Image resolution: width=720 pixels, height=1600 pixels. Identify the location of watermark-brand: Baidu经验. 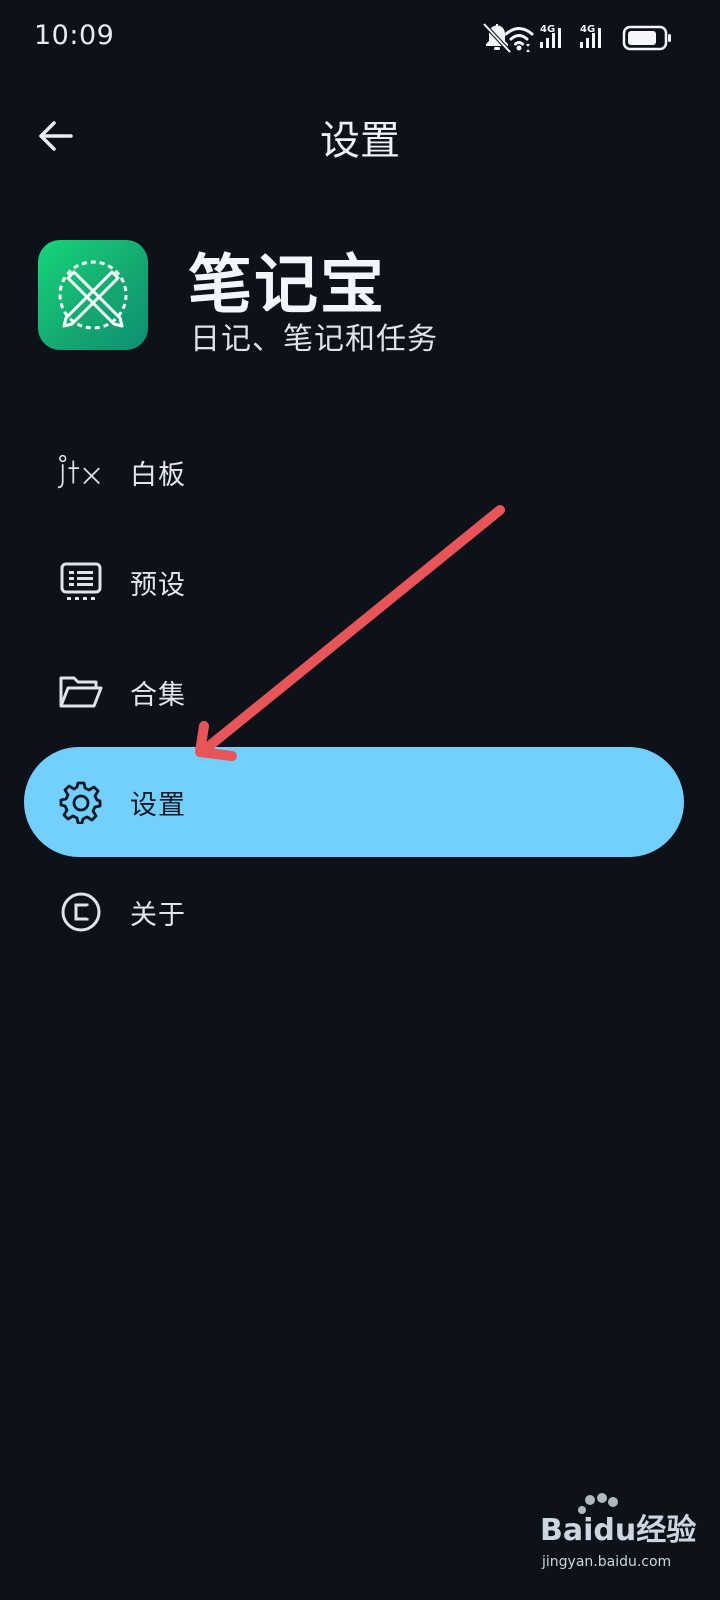
(618, 1530).